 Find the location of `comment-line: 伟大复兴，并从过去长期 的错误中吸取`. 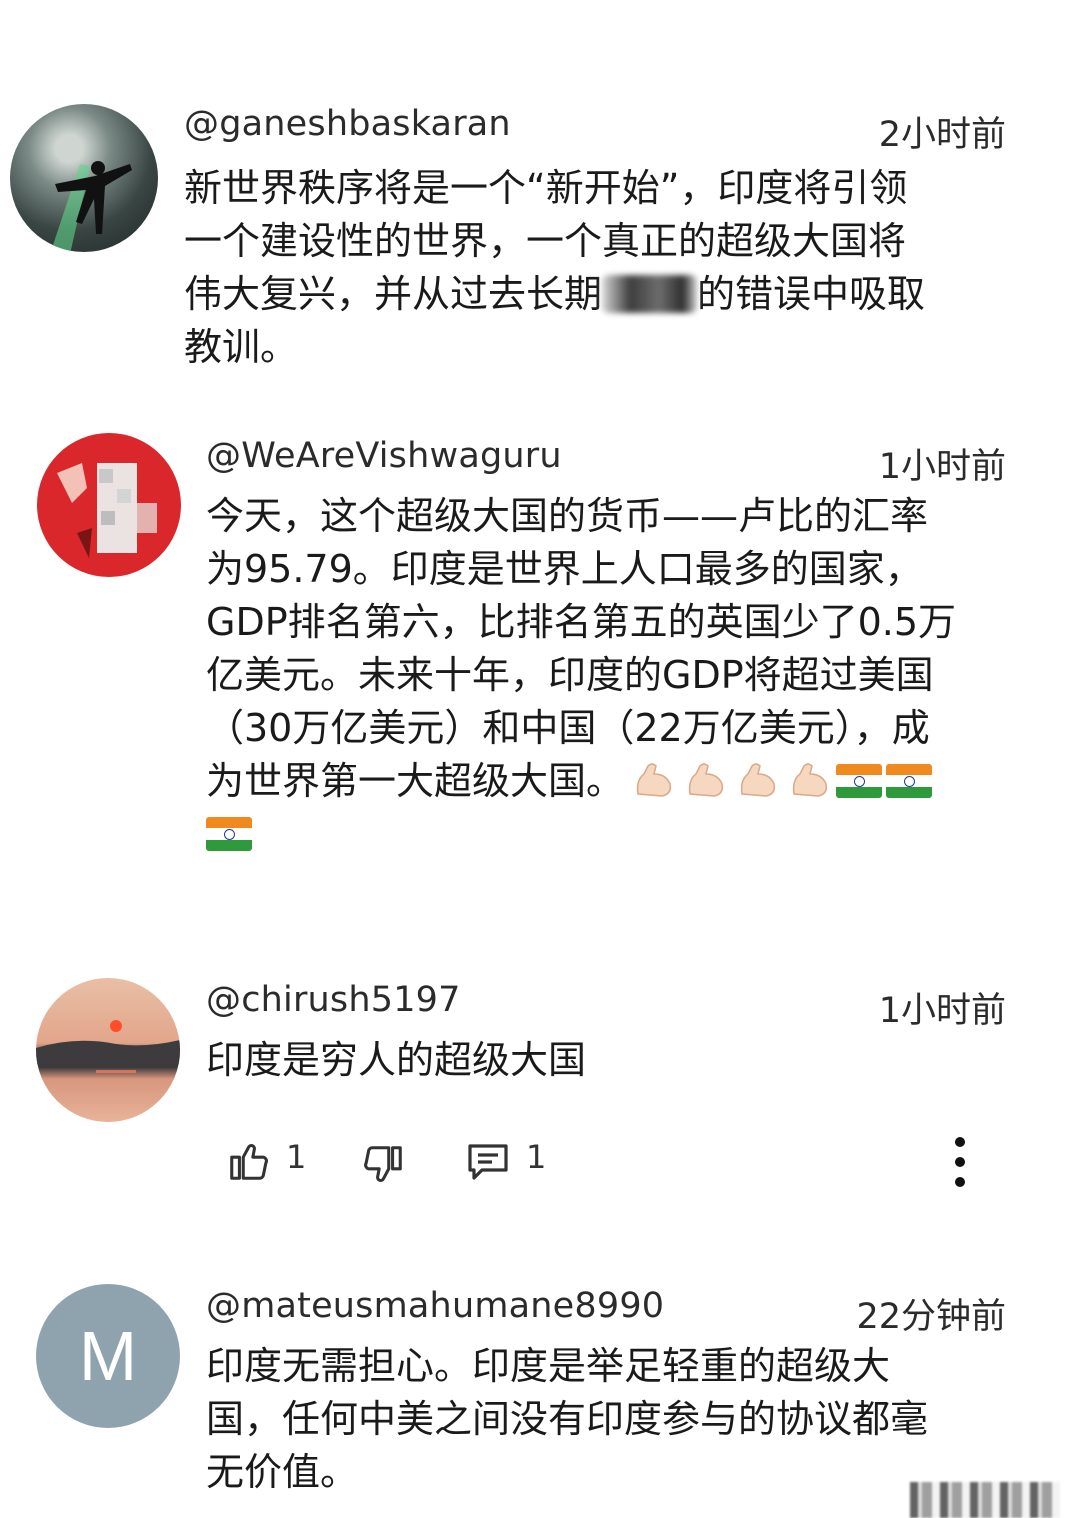

comment-line: 伟大复兴，并从过去长期 的错误中吸取 is located at coordinates (554, 294).